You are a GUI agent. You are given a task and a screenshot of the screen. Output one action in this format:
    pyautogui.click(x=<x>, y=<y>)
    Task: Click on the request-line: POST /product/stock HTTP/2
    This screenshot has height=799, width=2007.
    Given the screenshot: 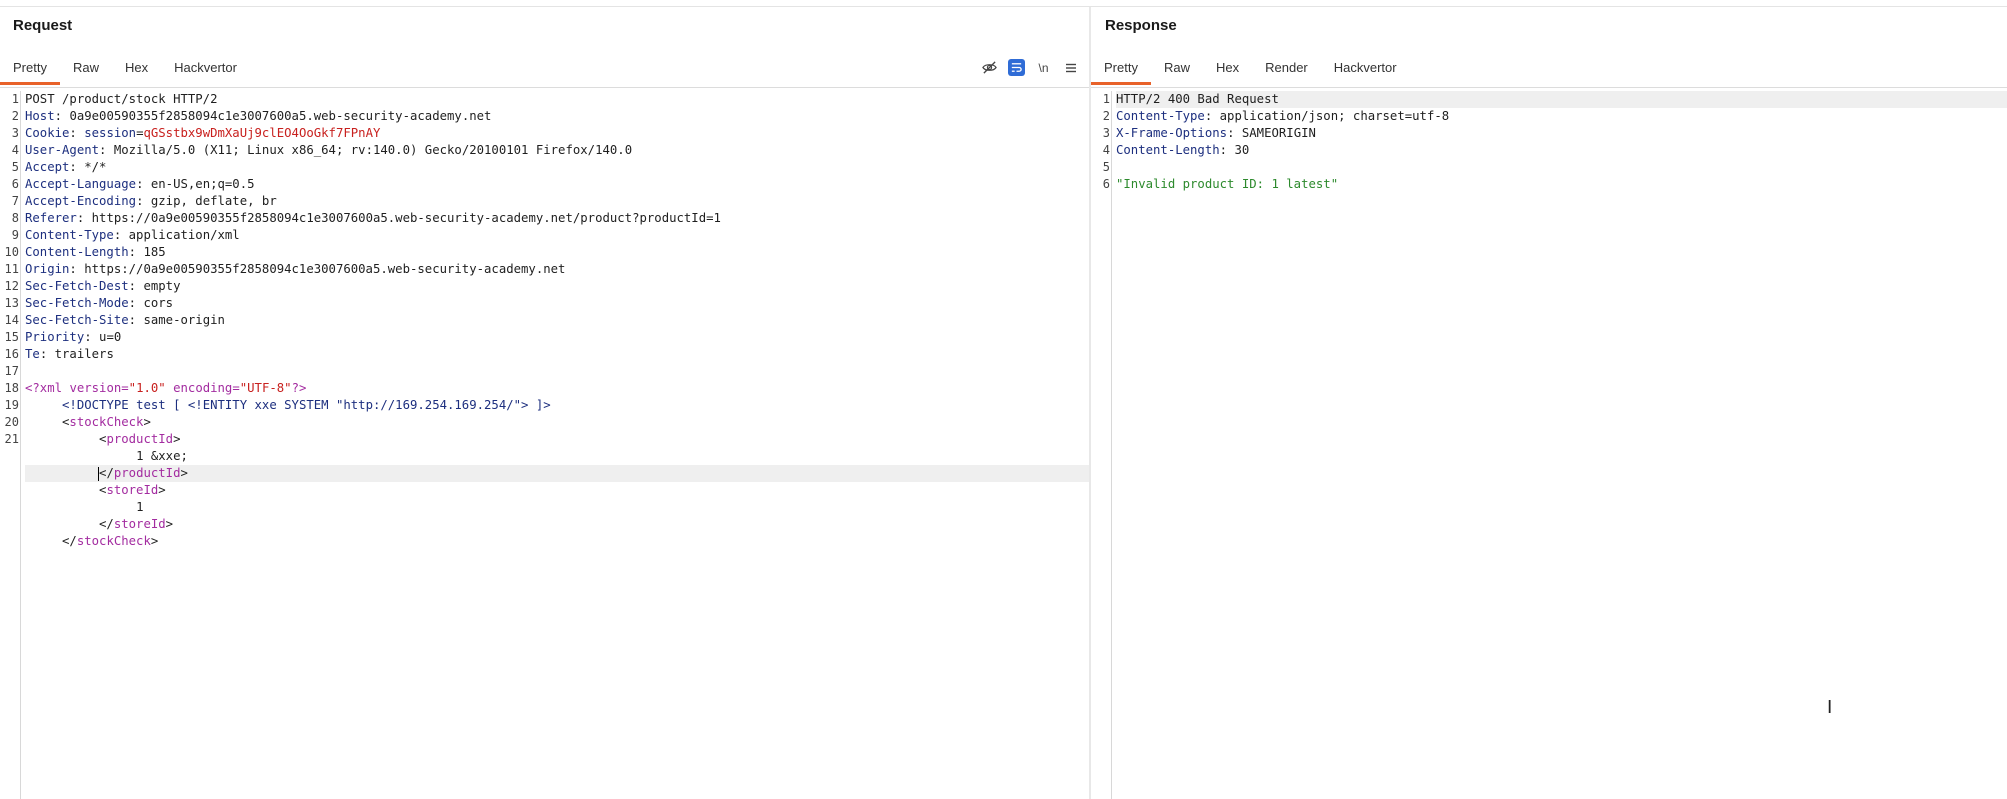 What is the action you would take?
    pyautogui.click(x=121, y=99)
    